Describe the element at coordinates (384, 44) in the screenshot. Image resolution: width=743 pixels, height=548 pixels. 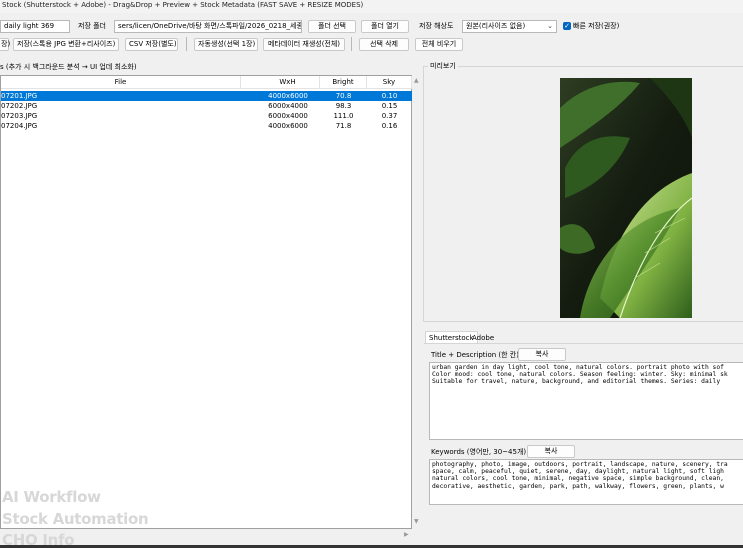
I see `delete-selected-button: 선택 삭제` at that location.